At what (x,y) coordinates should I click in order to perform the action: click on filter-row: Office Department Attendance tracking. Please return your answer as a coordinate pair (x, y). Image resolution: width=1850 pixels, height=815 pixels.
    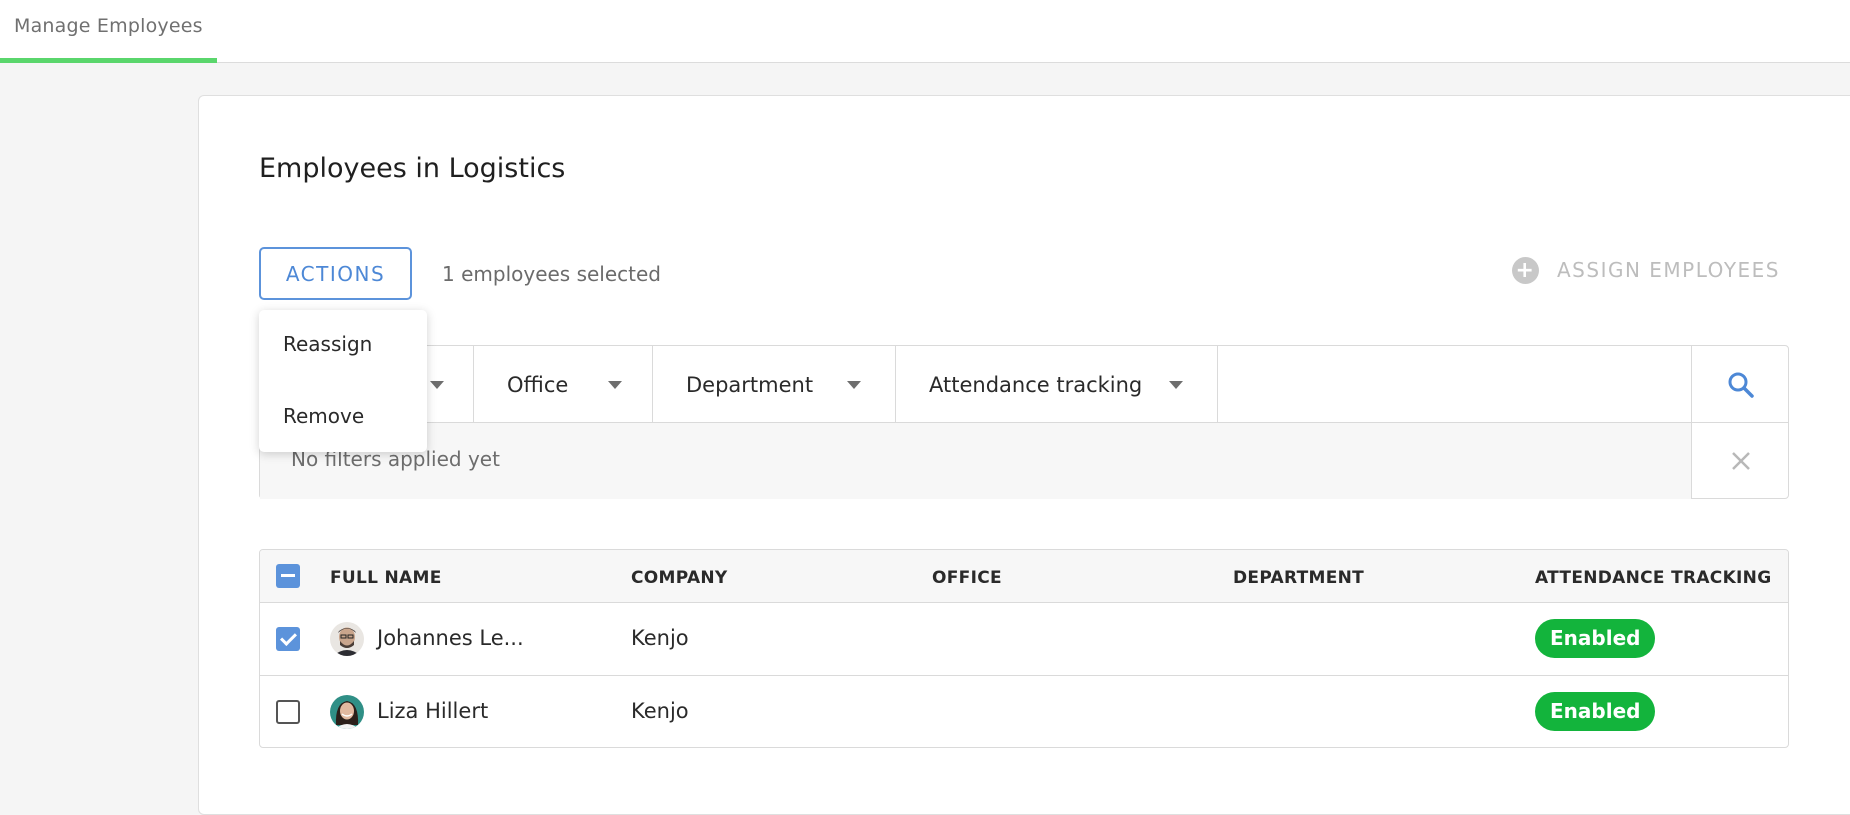
    Looking at the image, I should click on (1024, 384).